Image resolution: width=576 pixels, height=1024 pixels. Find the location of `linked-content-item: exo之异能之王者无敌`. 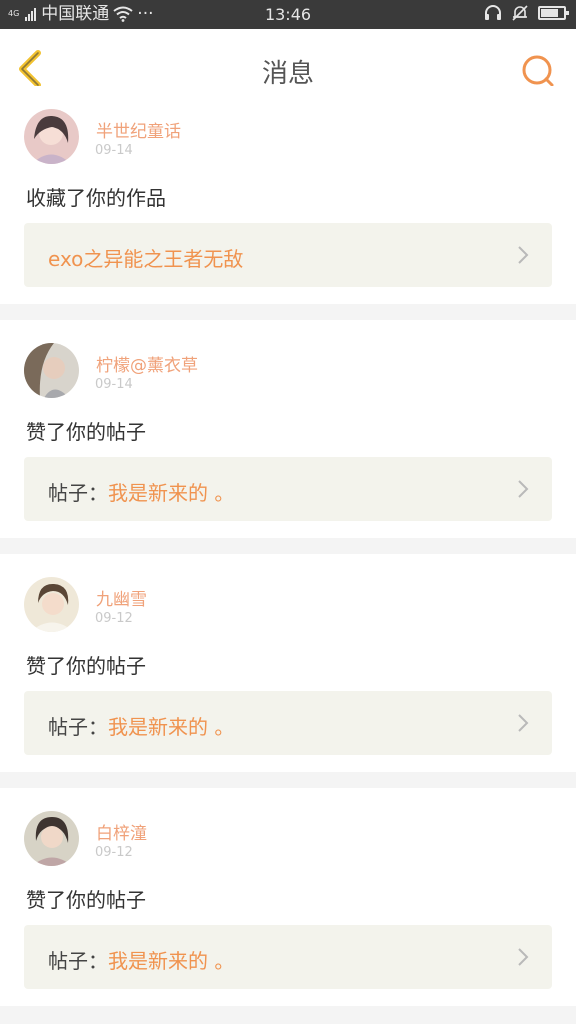

linked-content-item: exo之异能之王者无敌 is located at coordinates (288, 255).